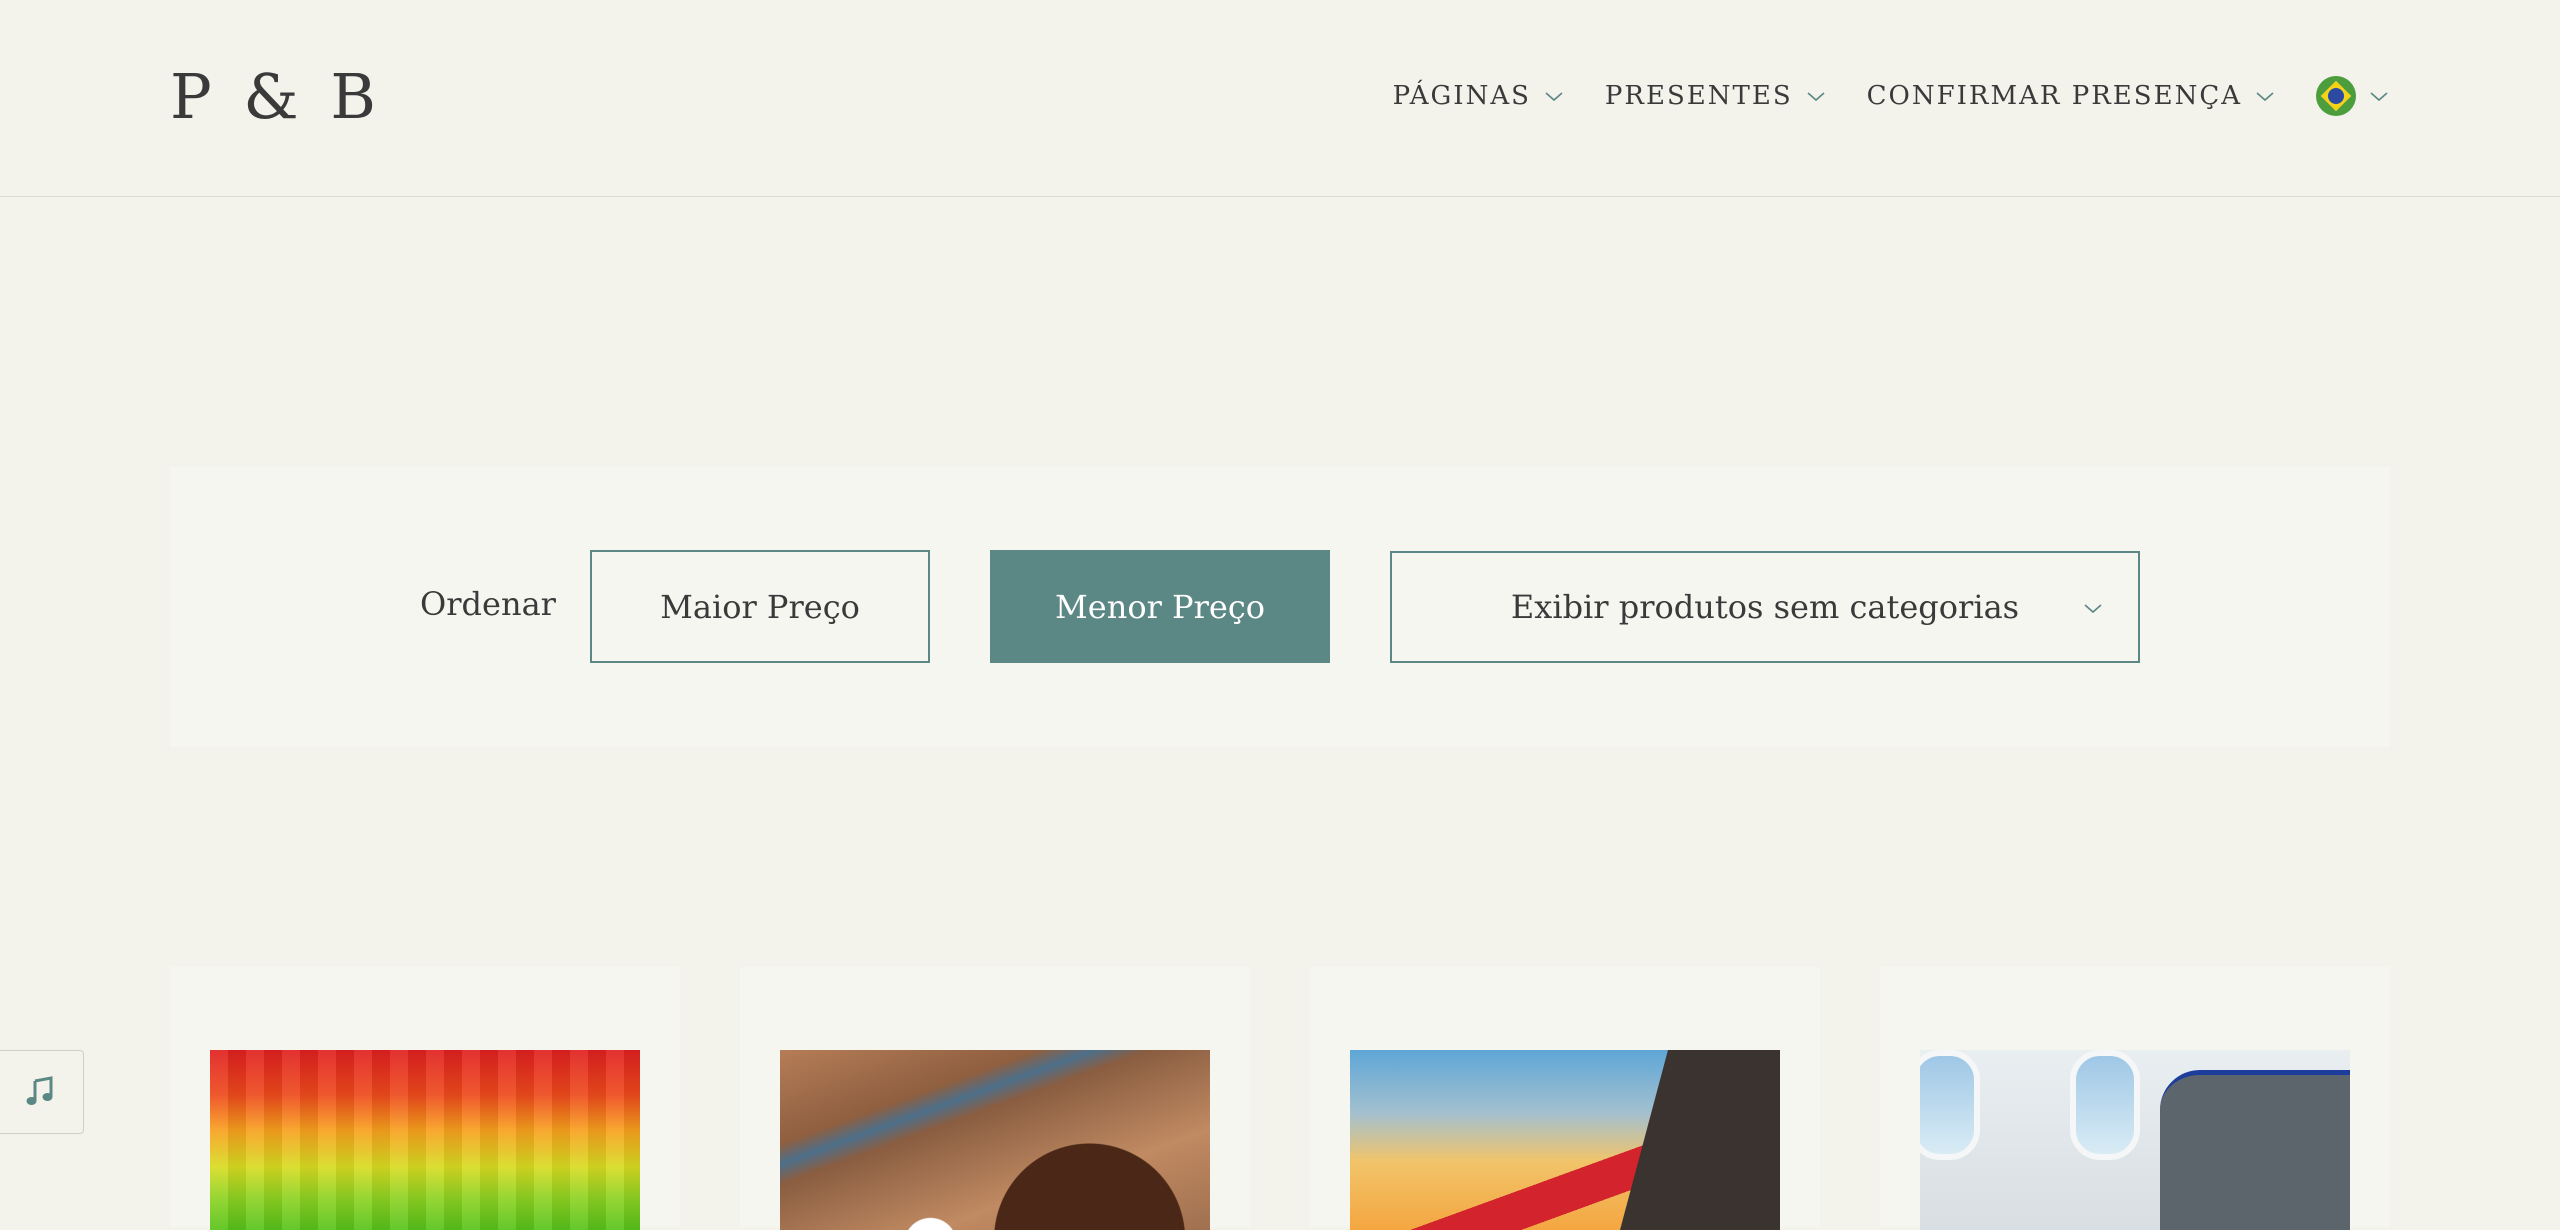 The image size is (2560, 1230). Describe the element at coordinates (276, 96) in the screenshot. I see `site-logo: P & B` at that location.